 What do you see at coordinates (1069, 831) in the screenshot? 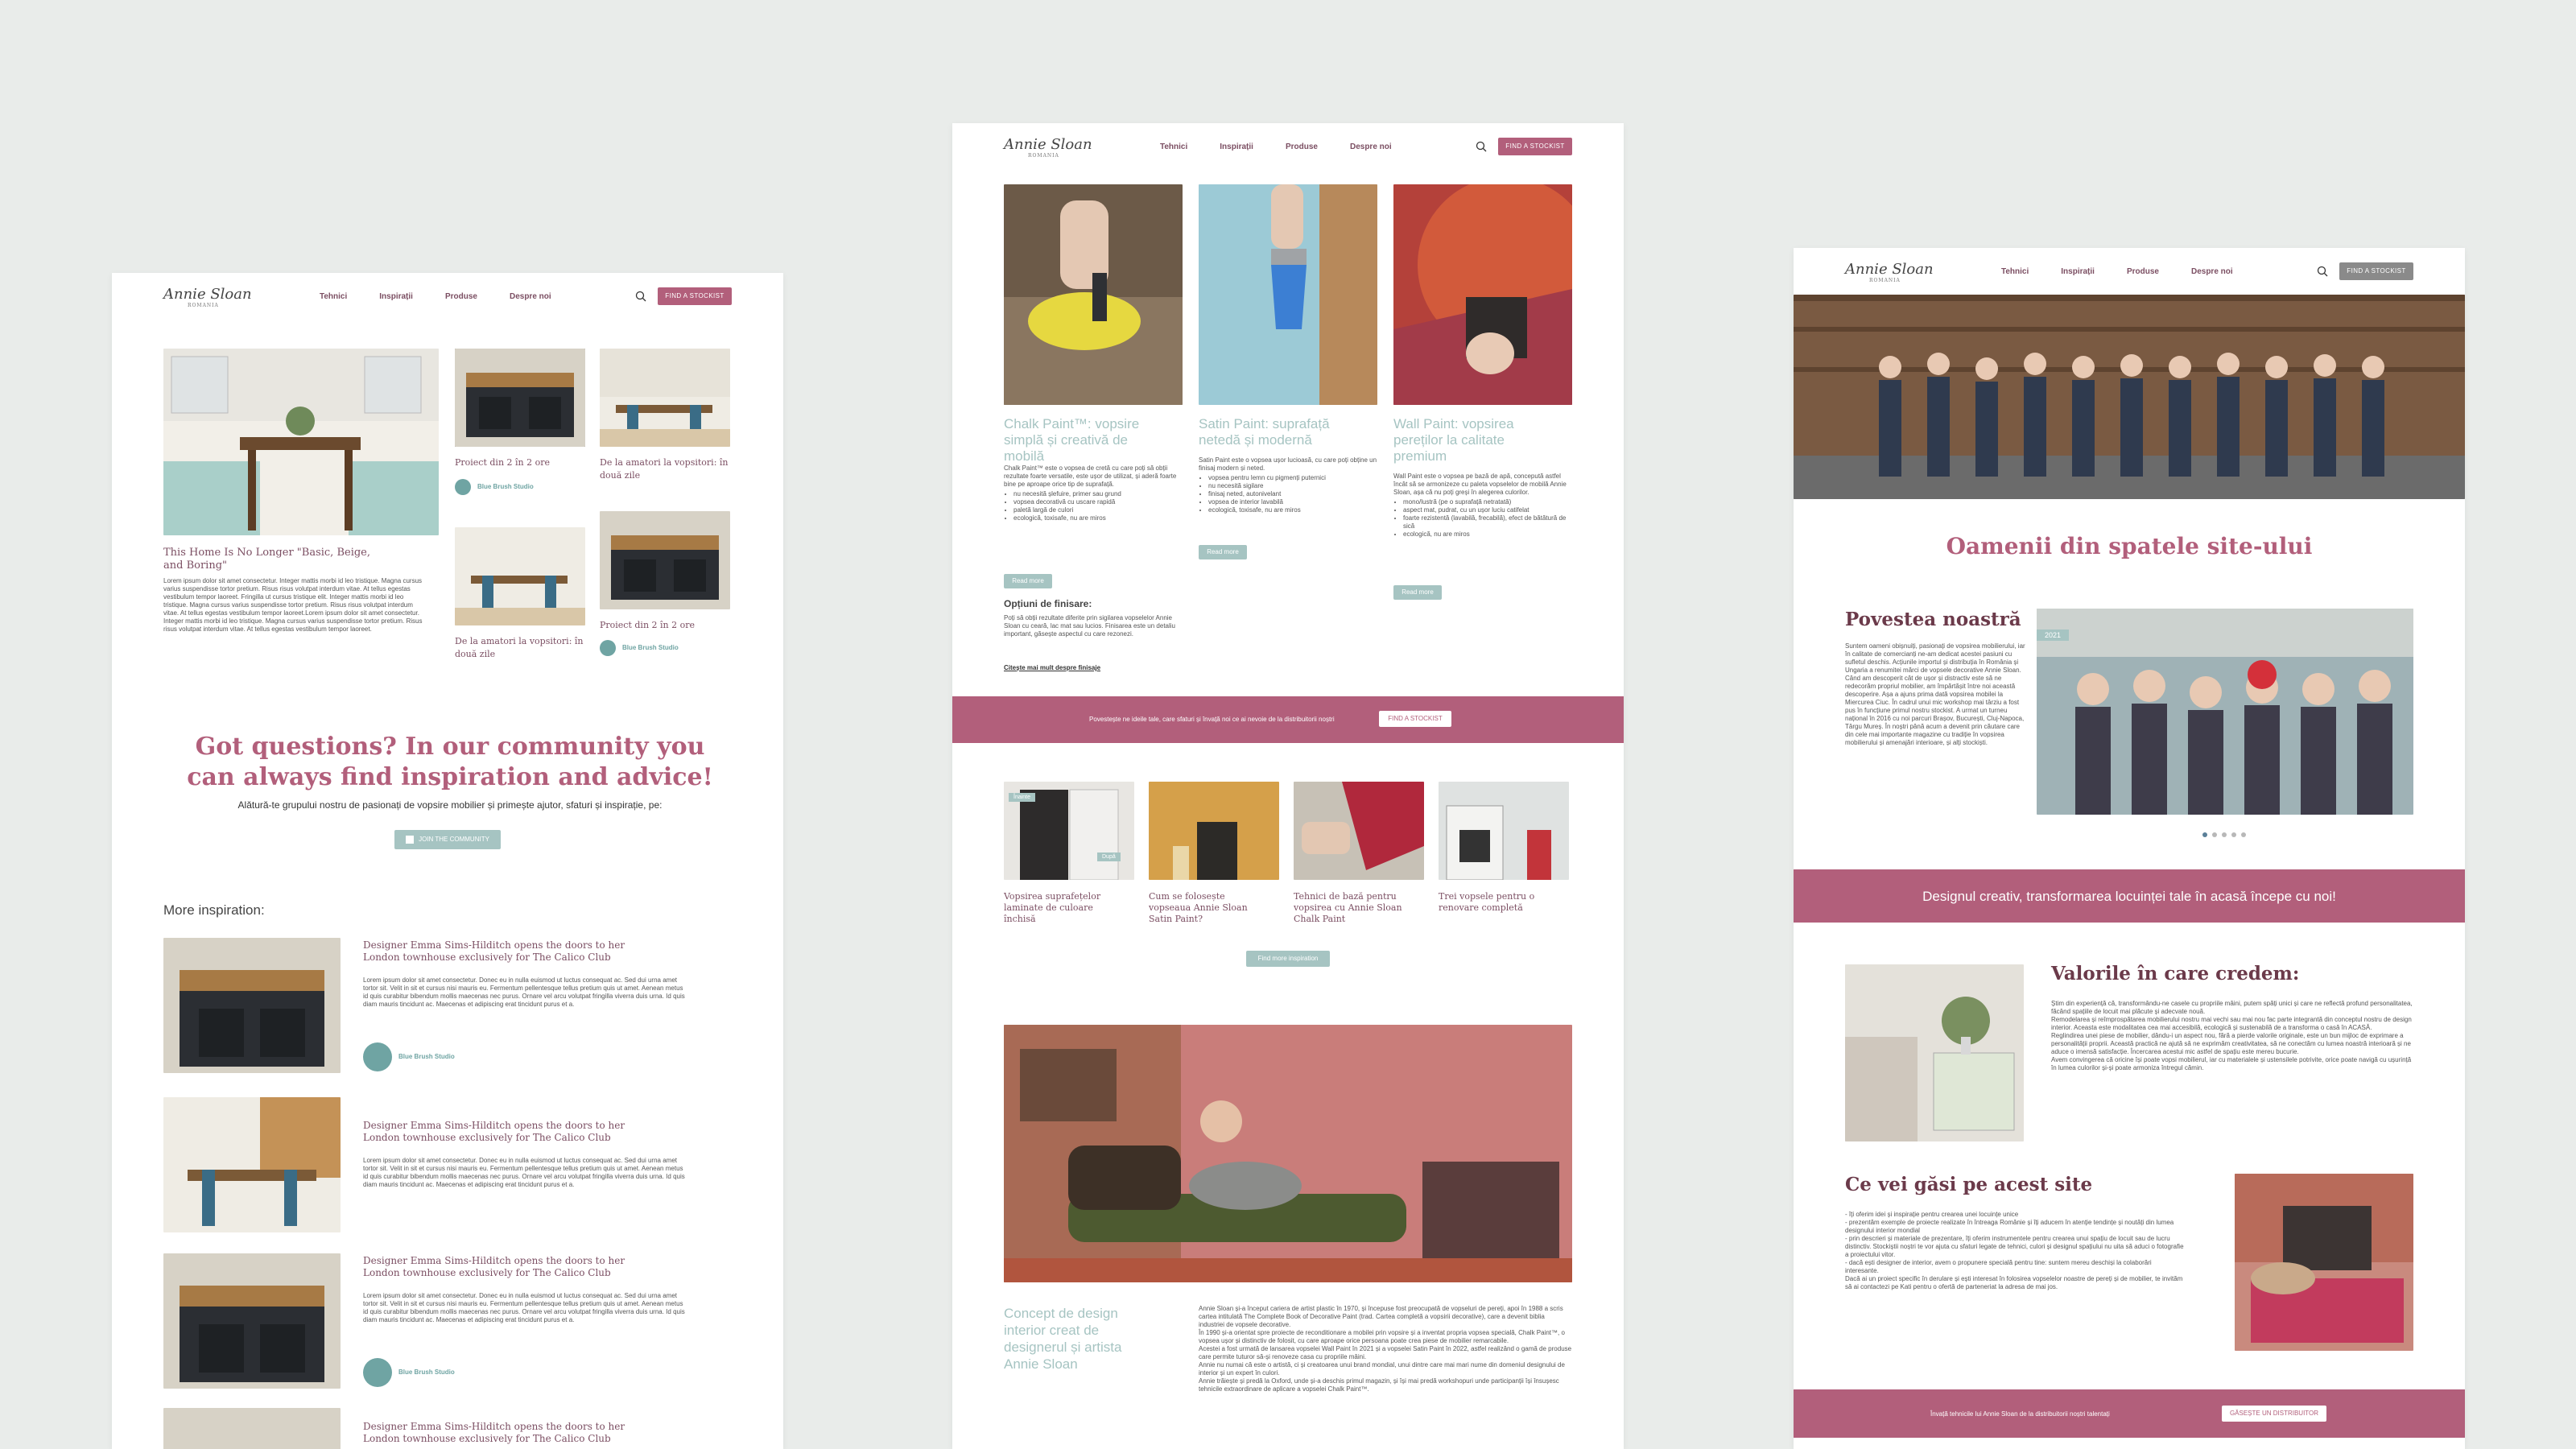
I see `inspo-image-1: Înainte După` at bounding box center [1069, 831].